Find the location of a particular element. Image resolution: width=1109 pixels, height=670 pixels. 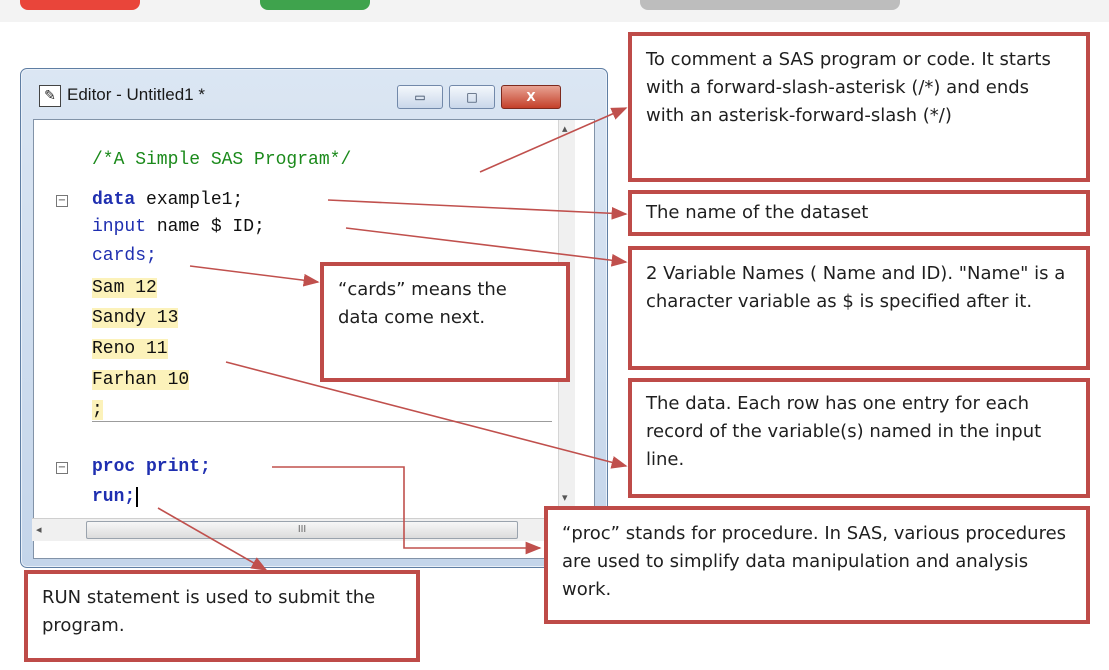

keyword-proc: proc print; is located at coordinates (151, 467).